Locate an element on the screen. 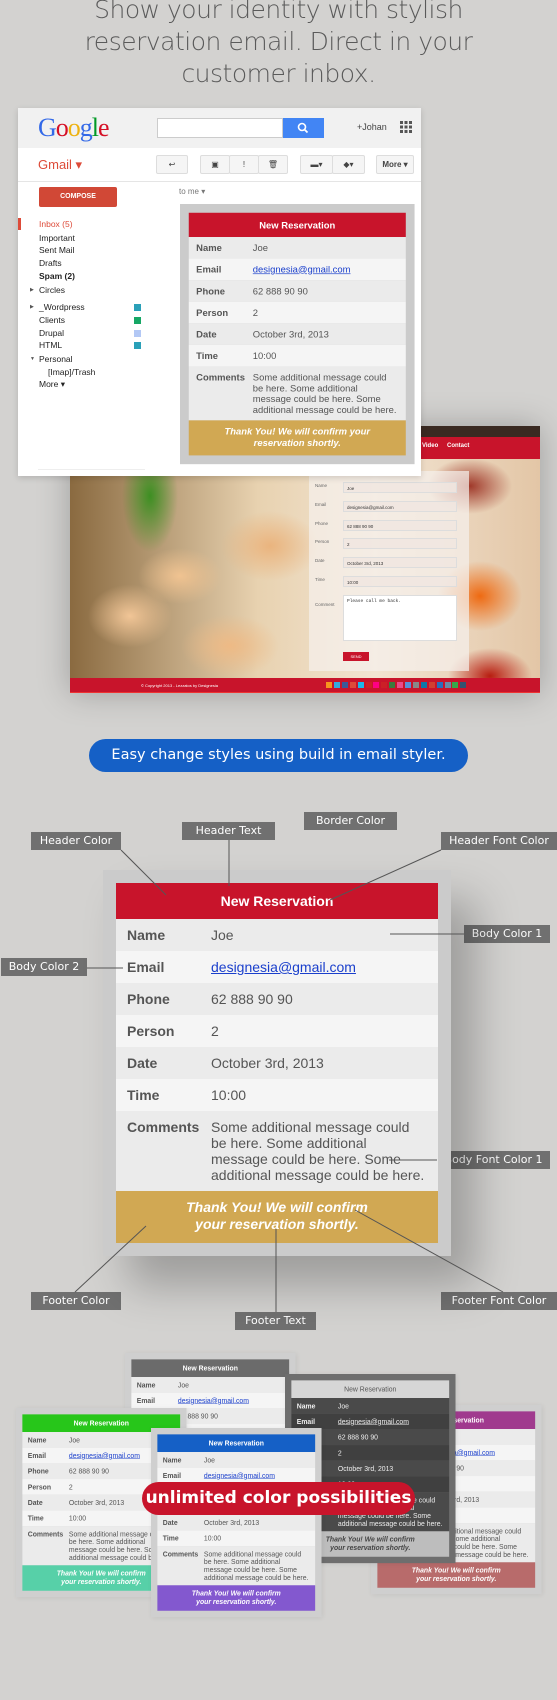  delete-button: 🗑 is located at coordinates (273, 164).